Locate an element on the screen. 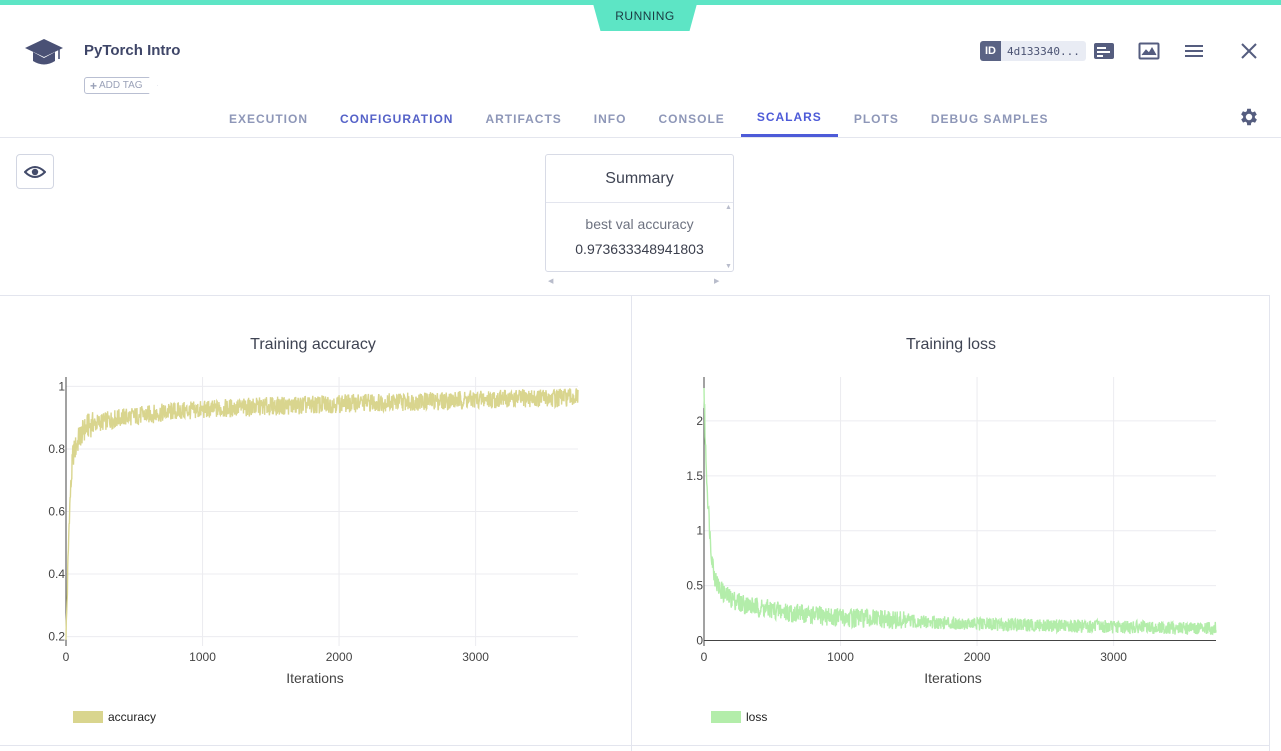 The height and width of the screenshot is (751, 1281). accuracy-y-tick-label: 1 is located at coordinates (61, 386).